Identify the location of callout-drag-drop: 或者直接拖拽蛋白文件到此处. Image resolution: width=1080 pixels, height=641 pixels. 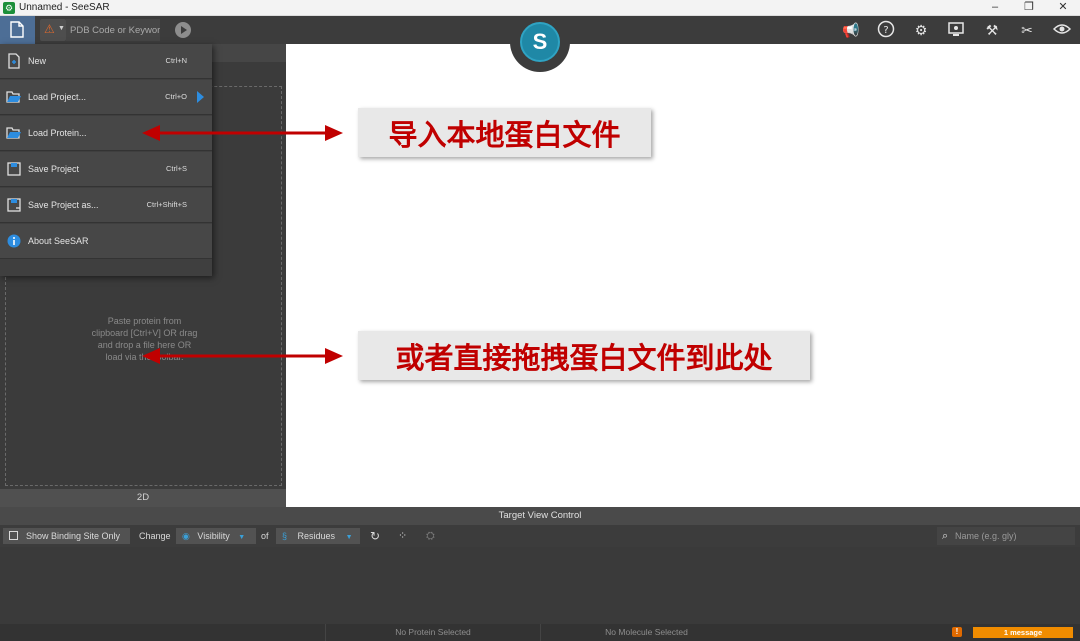
(584, 355).